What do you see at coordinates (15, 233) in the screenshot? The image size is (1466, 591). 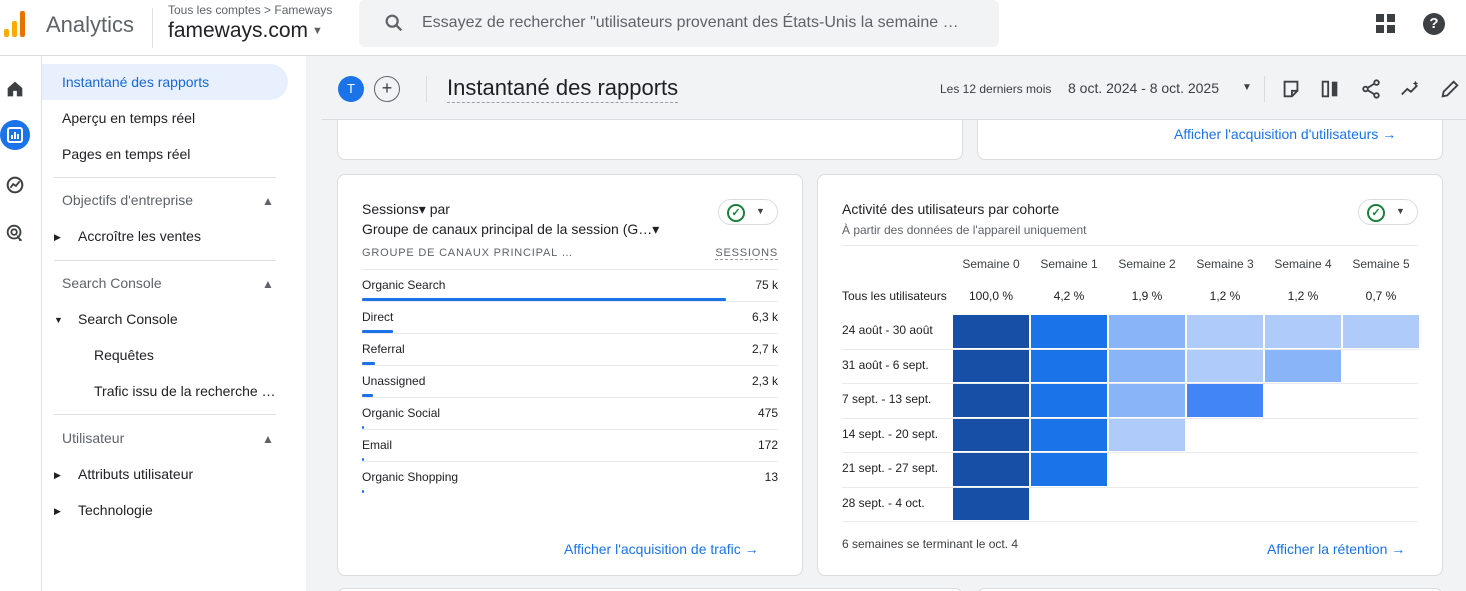 I see `advertising-icon` at bounding box center [15, 233].